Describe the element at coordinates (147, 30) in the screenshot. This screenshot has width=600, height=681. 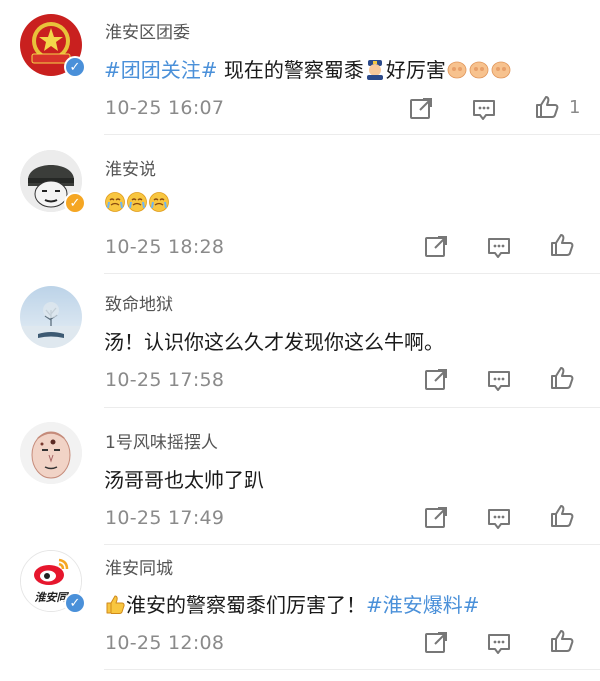
I see `comment-author-name: 淮安区团委` at that location.